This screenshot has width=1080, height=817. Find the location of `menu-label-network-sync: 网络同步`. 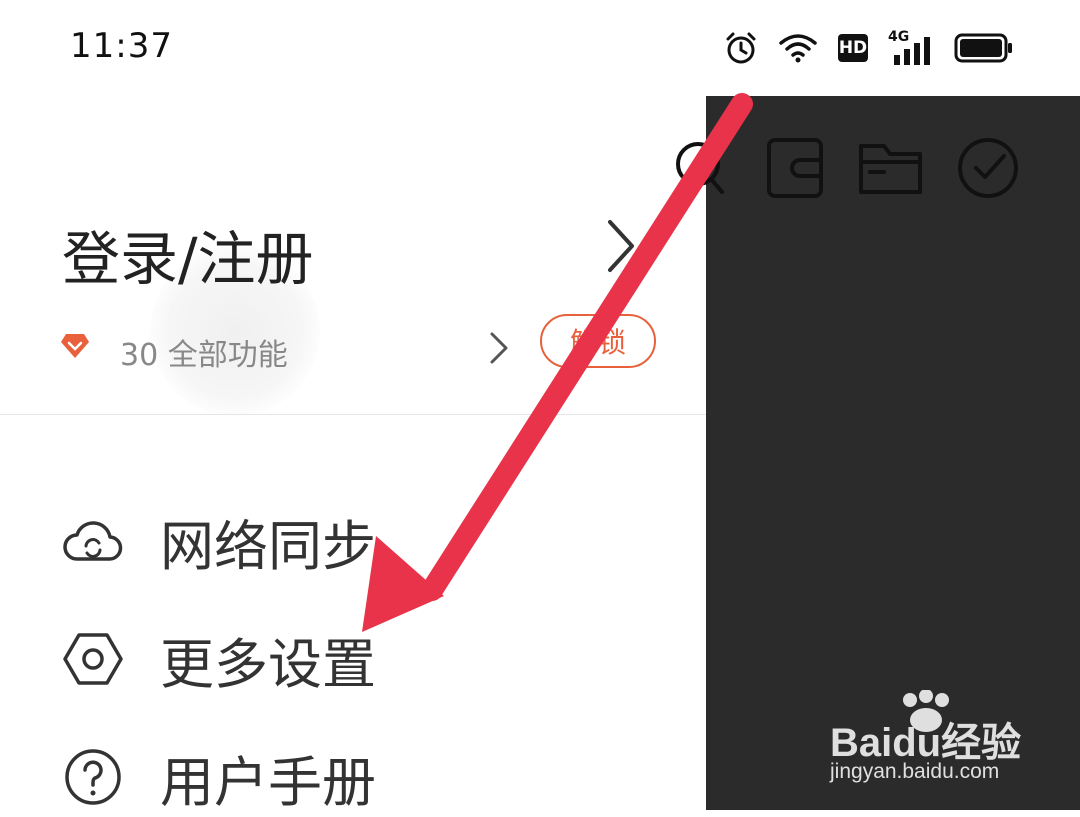

menu-label-network-sync: 网络同步 is located at coordinates (268, 546).